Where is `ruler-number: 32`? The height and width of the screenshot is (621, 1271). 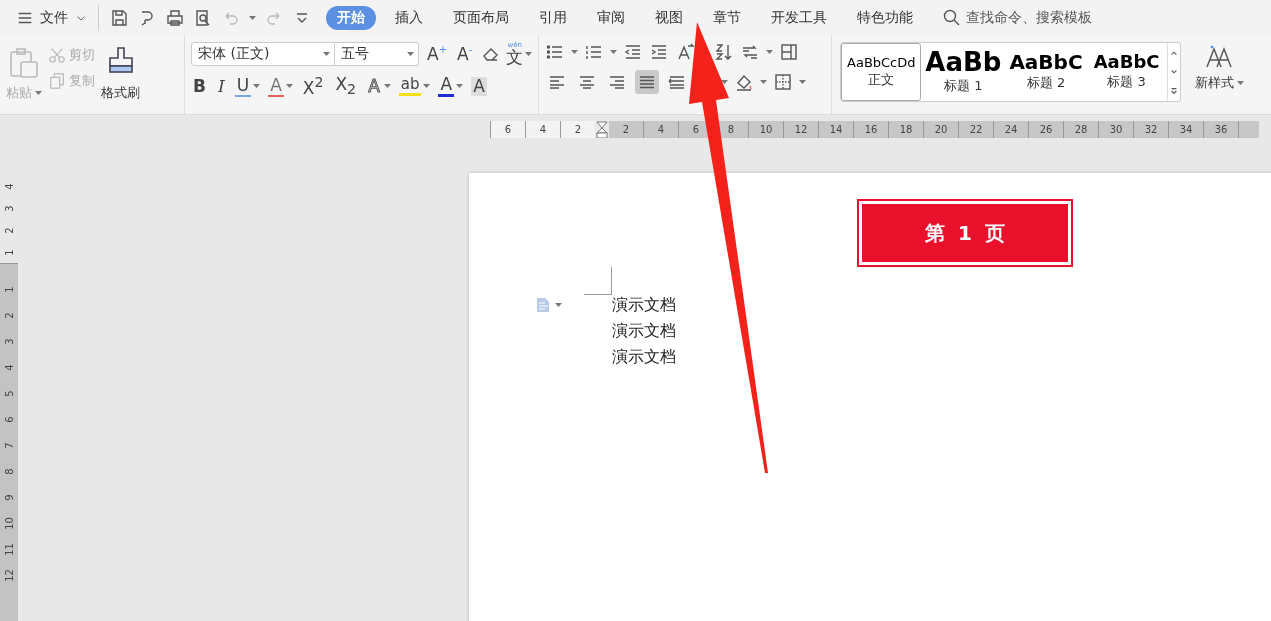 ruler-number: 32 is located at coordinates (1151, 129).